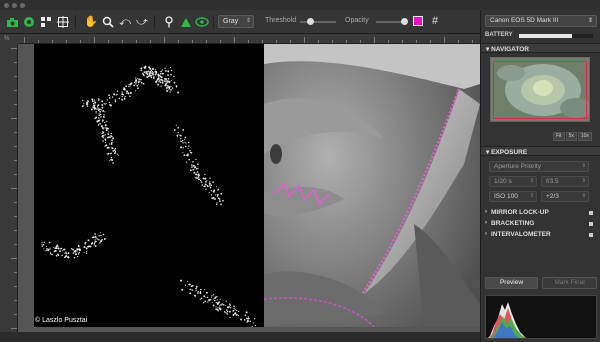 The width and height of the screenshot is (600, 342). Describe the element at coordinates (521, 234) in the screenshot. I see `intervalometer-label: INTERVALOMETER` at that location.